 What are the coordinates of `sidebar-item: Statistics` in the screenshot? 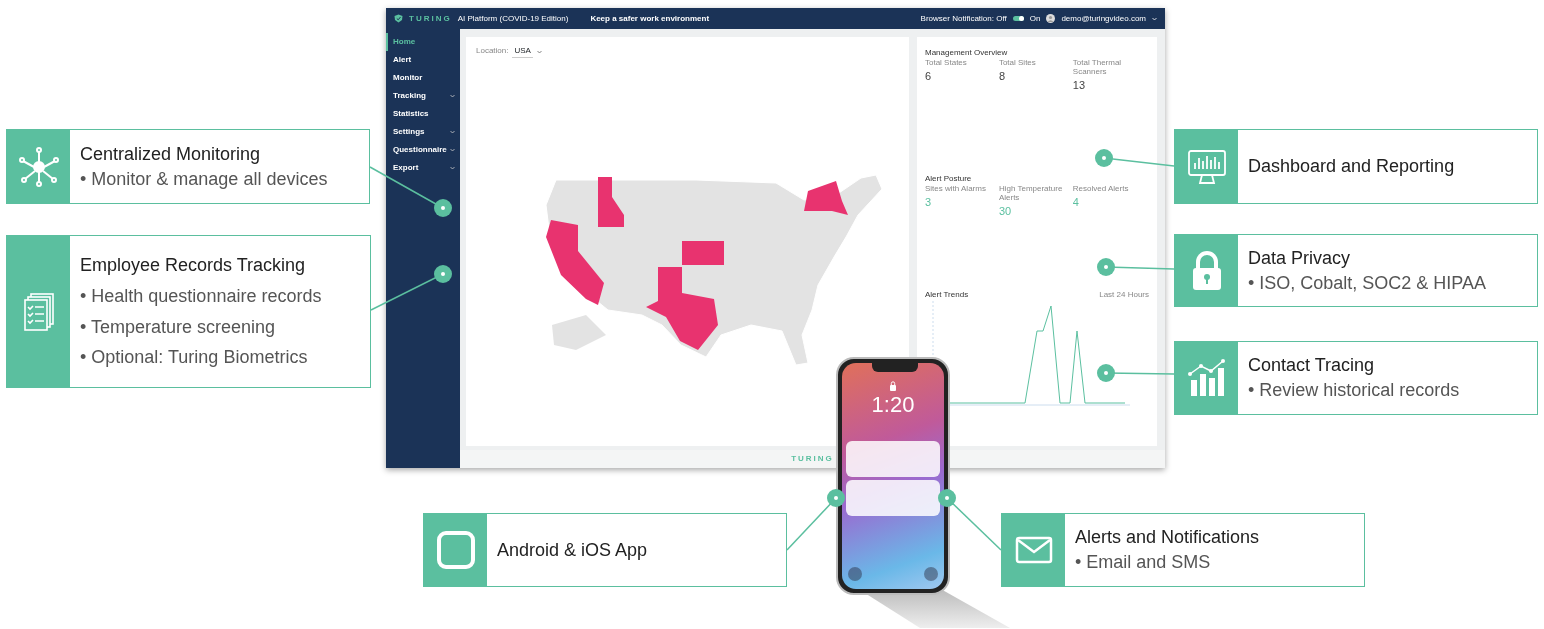 It's located at (423, 114).